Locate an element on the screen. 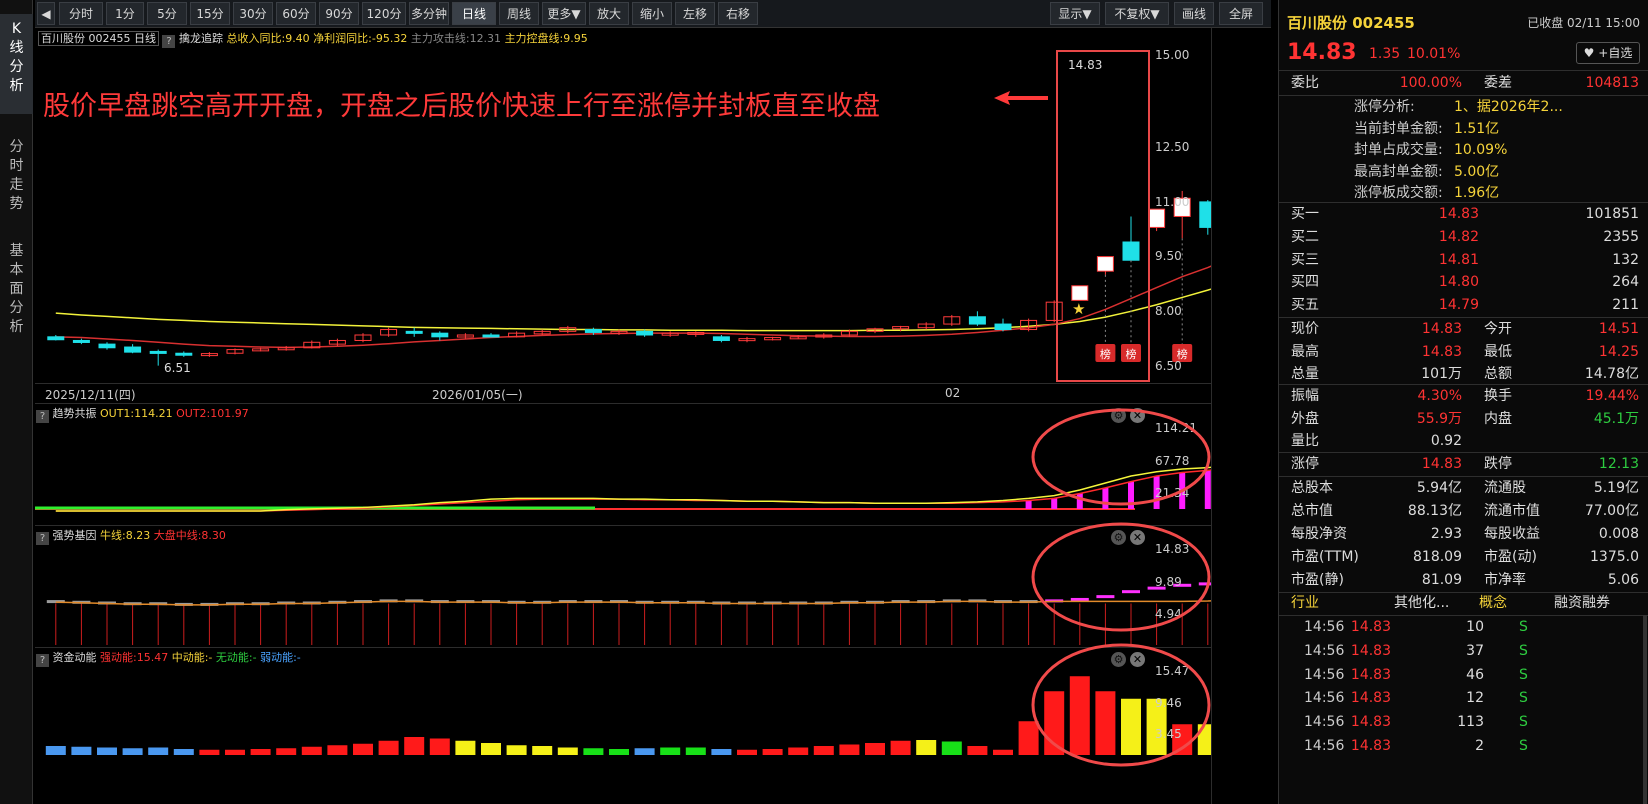 The image size is (1648, 804). tab-time-share: 分时走势 is located at coordinates (16, 179).